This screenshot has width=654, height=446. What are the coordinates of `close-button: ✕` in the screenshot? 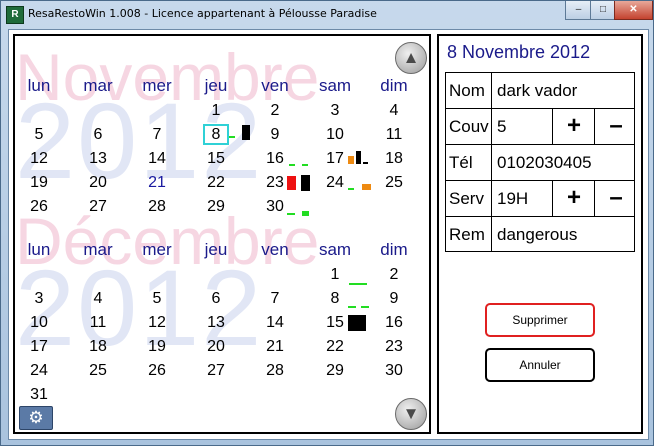 It's located at (633, 10).